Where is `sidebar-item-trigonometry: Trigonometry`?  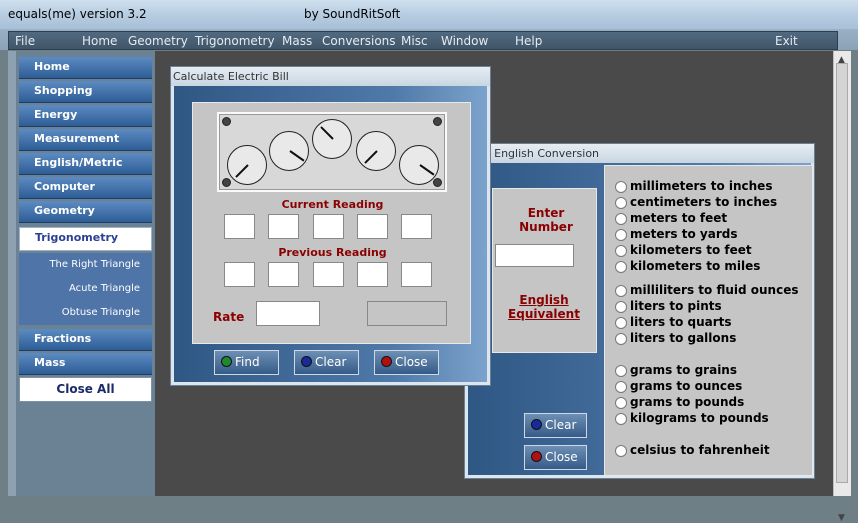
sidebar-item-trigonometry: Trigonometry is located at coordinates (85, 239).